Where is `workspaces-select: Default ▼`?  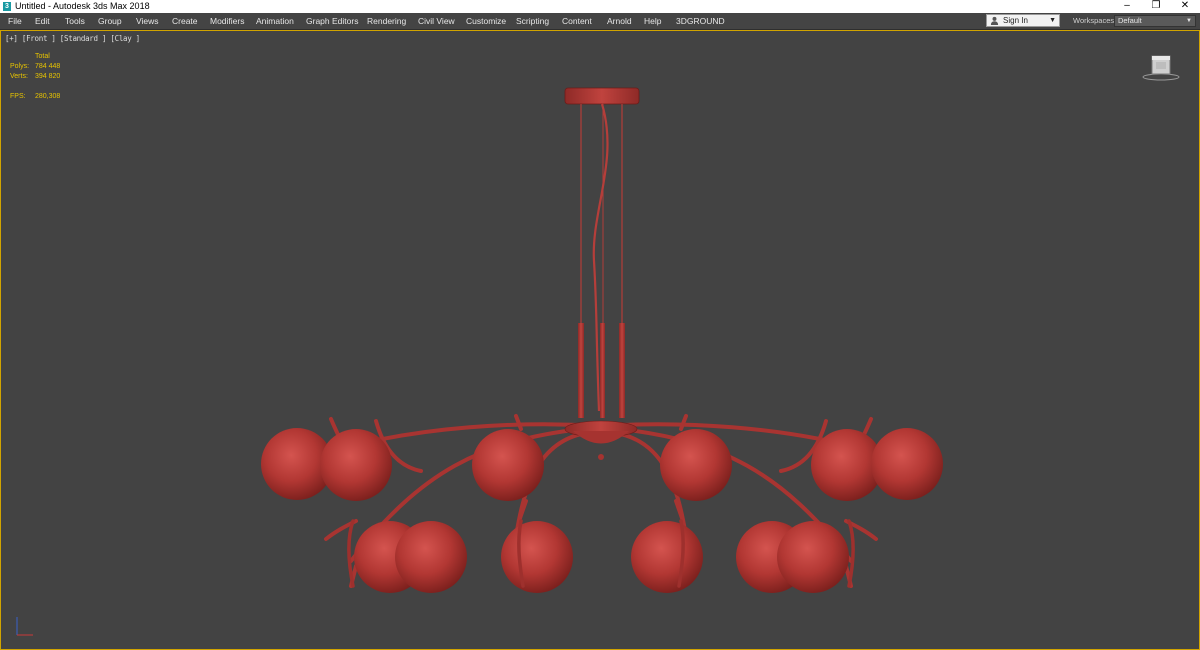 workspaces-select: Default ▼ is located at coordinates (1155, 21).